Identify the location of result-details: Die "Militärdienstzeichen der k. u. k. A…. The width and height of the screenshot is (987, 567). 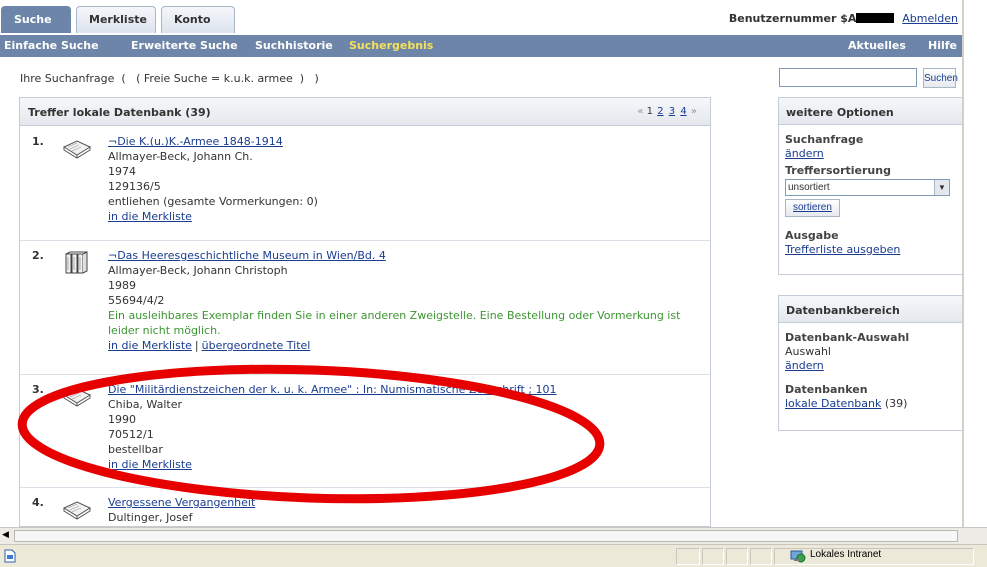
(400, 427).